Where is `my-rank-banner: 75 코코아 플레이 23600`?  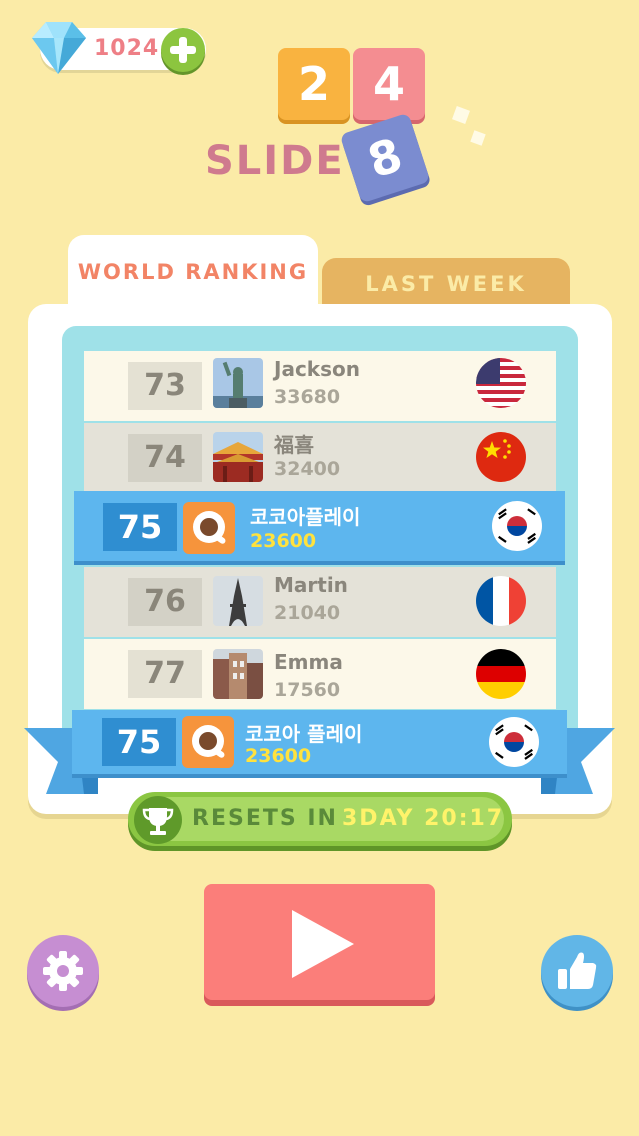
my-rank-banner: 75 코코아 플레이 23600 is located at coordinates (319, 742).